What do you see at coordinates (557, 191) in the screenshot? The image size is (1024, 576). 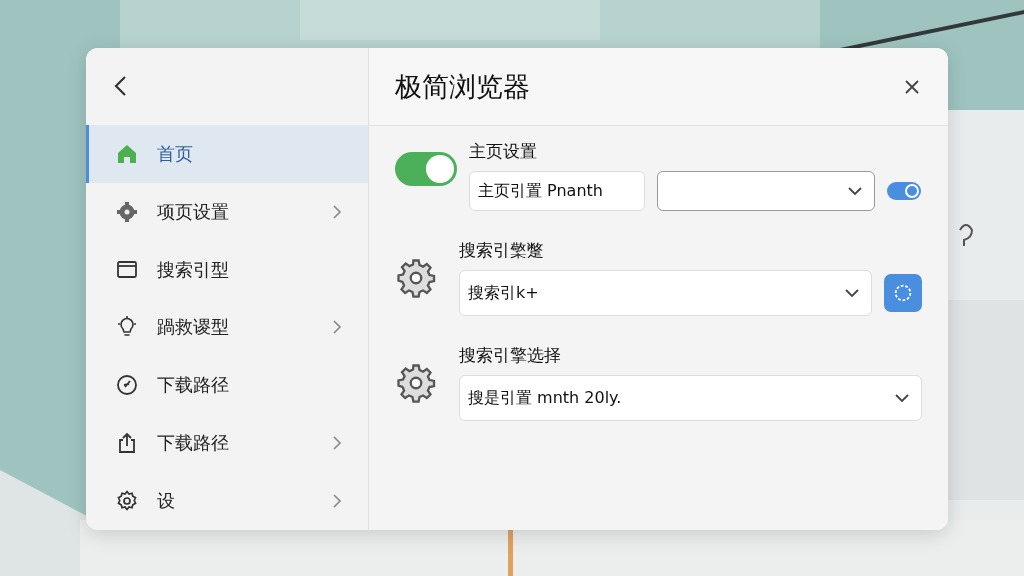 I see `text-field: 主页引置 Pnanth` at bounding box center [557, 191].